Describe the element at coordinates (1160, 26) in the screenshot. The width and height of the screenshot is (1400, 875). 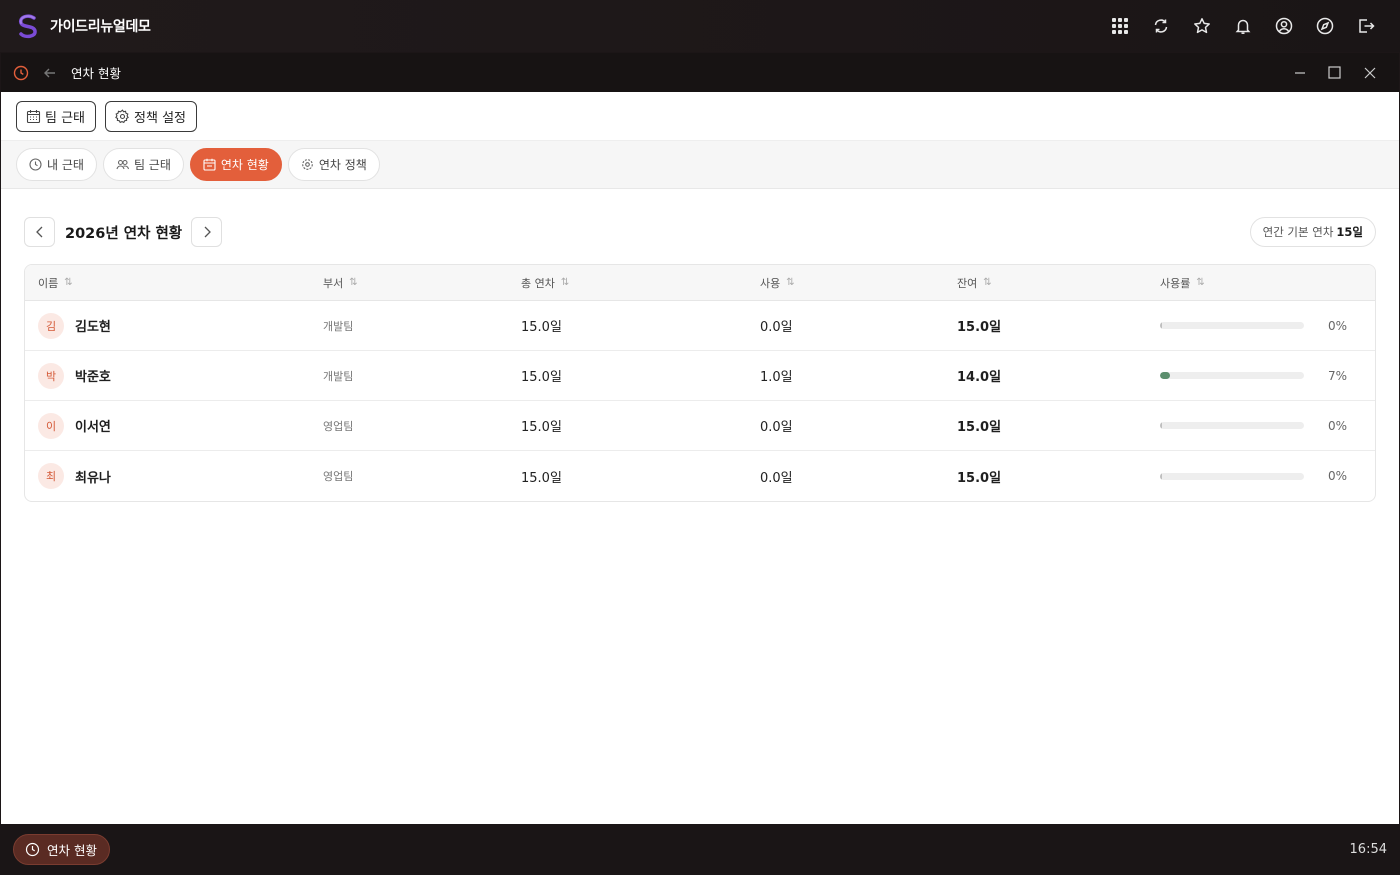
I see `refresh-icon` at that location.